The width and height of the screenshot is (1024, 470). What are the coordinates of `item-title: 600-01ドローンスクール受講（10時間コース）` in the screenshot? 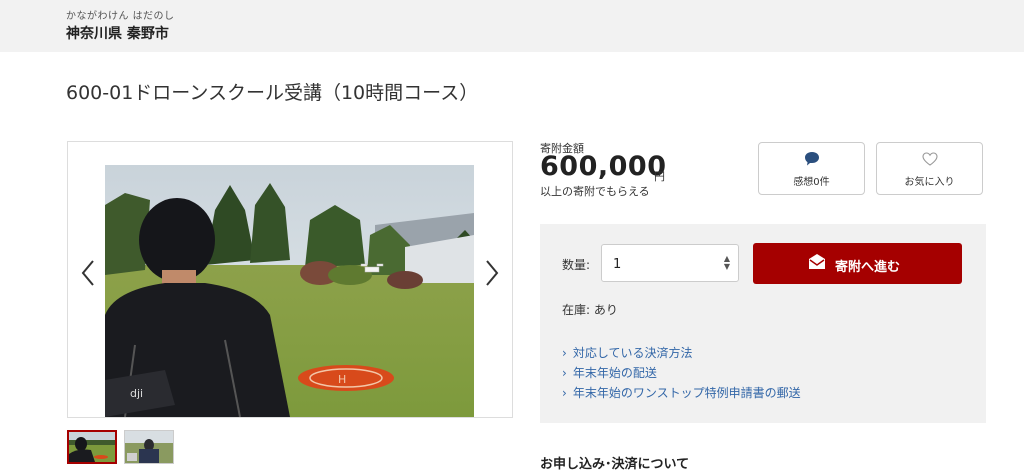 It's located at (272, 93).